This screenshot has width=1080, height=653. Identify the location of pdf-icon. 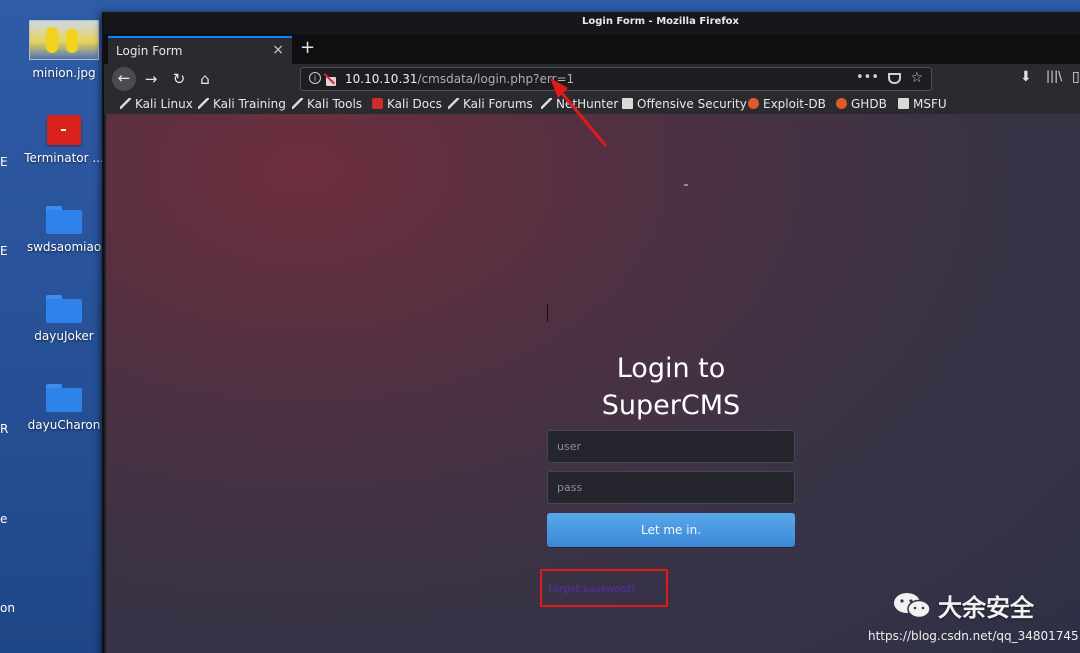
(377, 103).